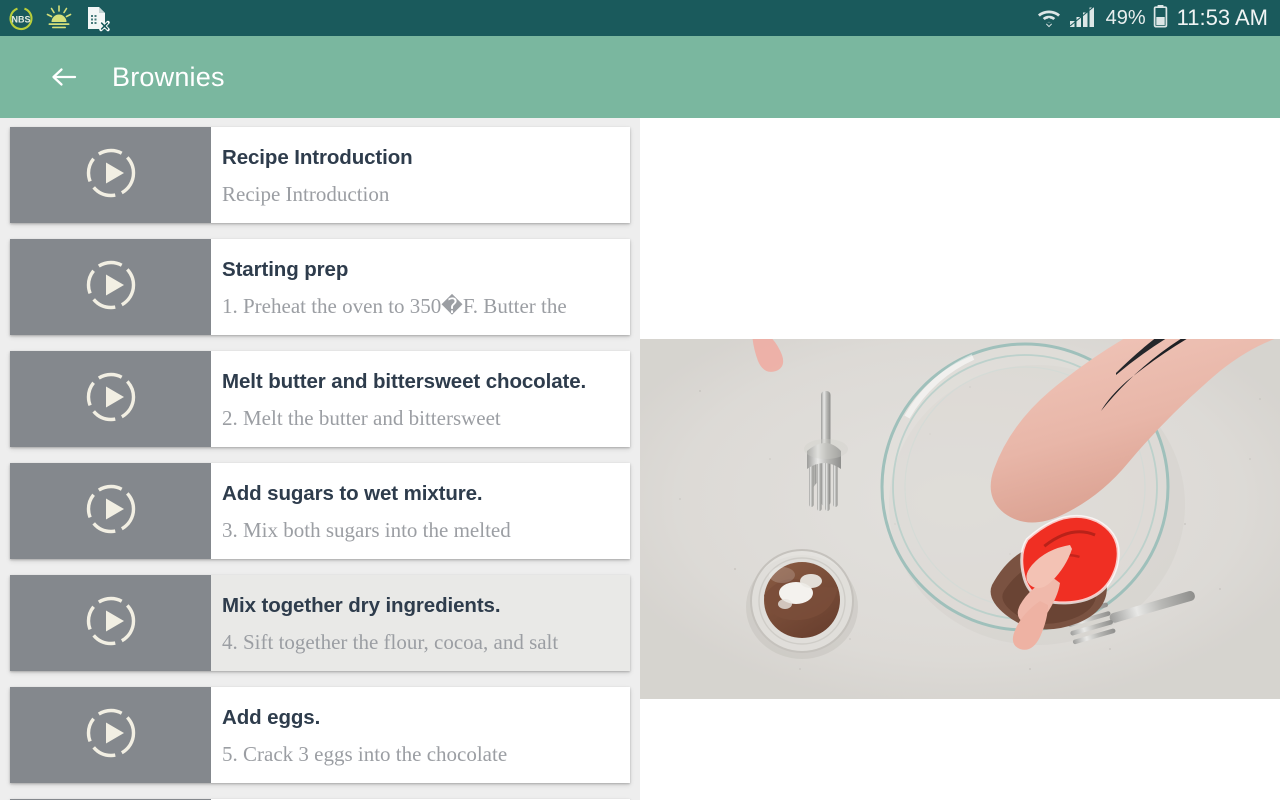  Describe the element at coordinates (168, 76) in the screenshot. I see `page-title: Brownies` at that location.